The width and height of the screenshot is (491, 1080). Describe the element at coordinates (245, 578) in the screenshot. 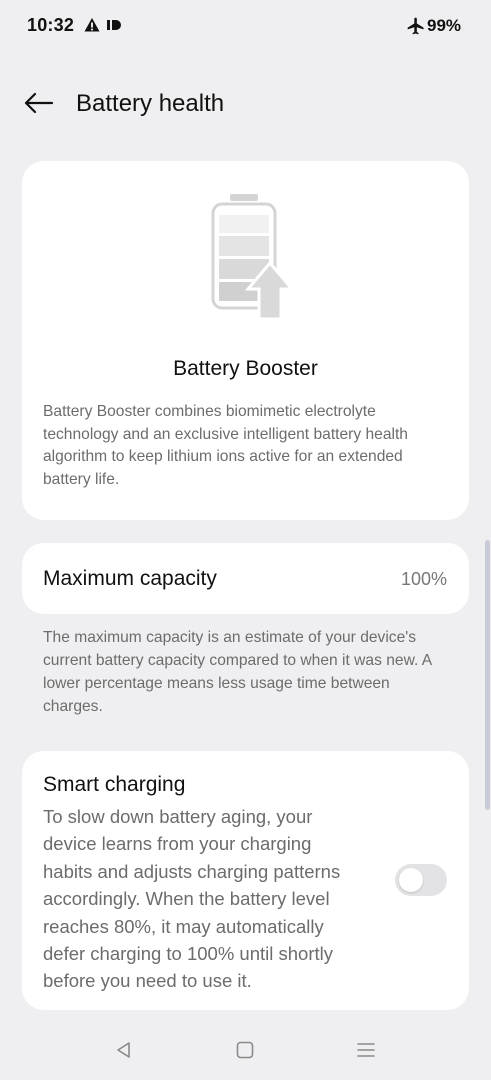

I see `maximum-capacity-card: Maximum capacity 100%` at that location.